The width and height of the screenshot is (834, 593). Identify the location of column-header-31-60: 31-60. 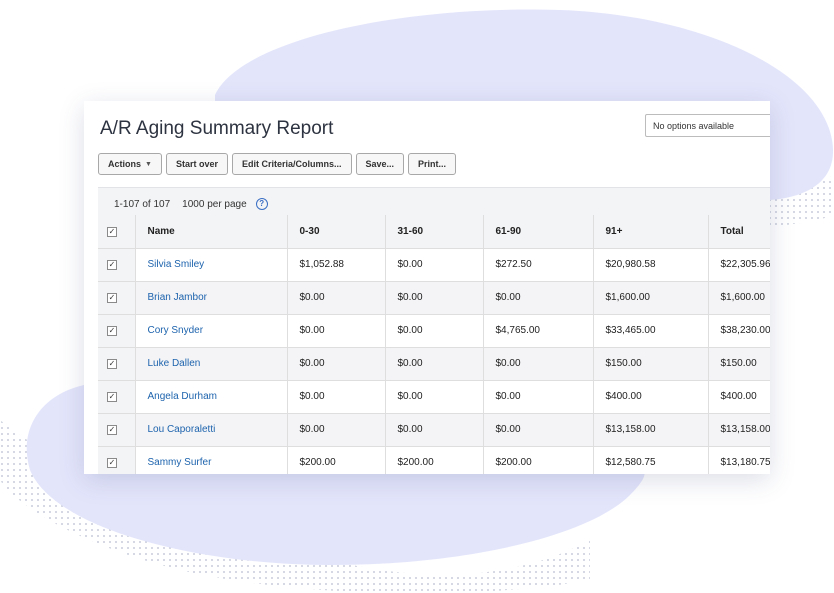
(433, 232).